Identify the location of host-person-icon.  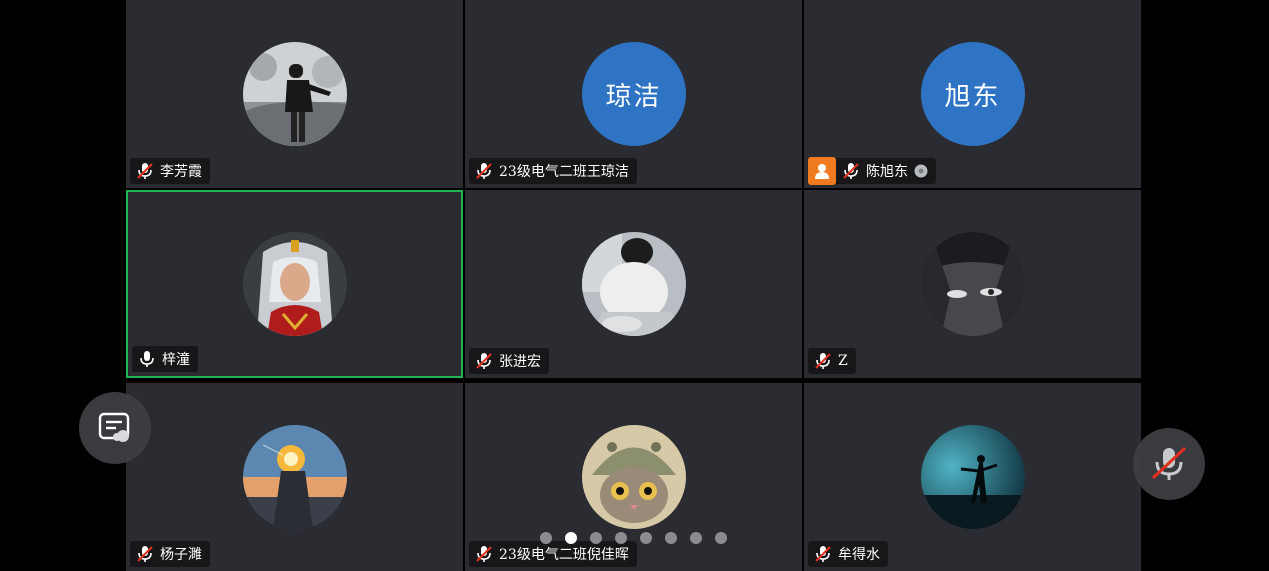
(822, 171).